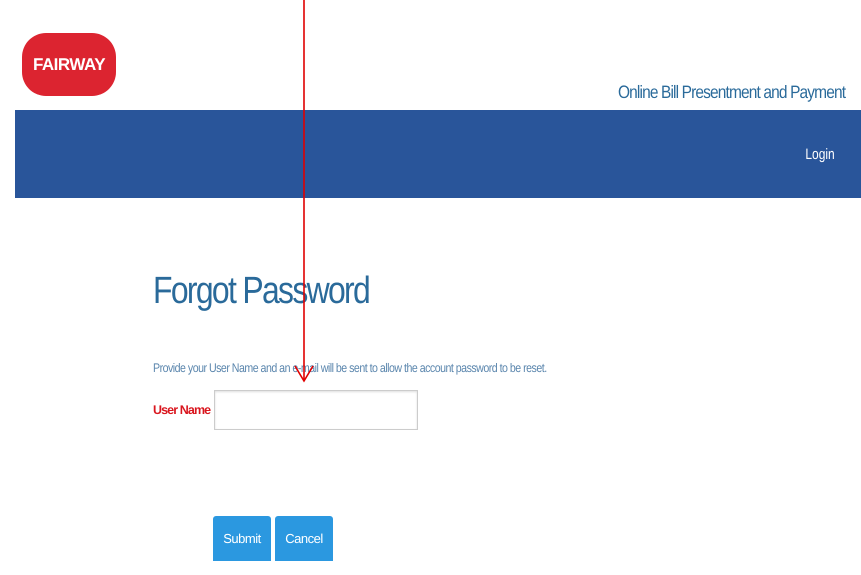  Describe the element at coordinates (316, 410) in the screenshot. I see `user-name-field` at that location.